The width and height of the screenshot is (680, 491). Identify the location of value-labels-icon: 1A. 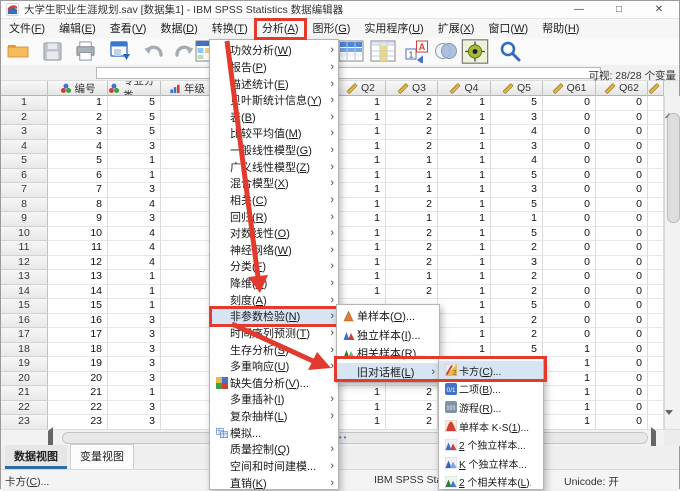
(417, 51).